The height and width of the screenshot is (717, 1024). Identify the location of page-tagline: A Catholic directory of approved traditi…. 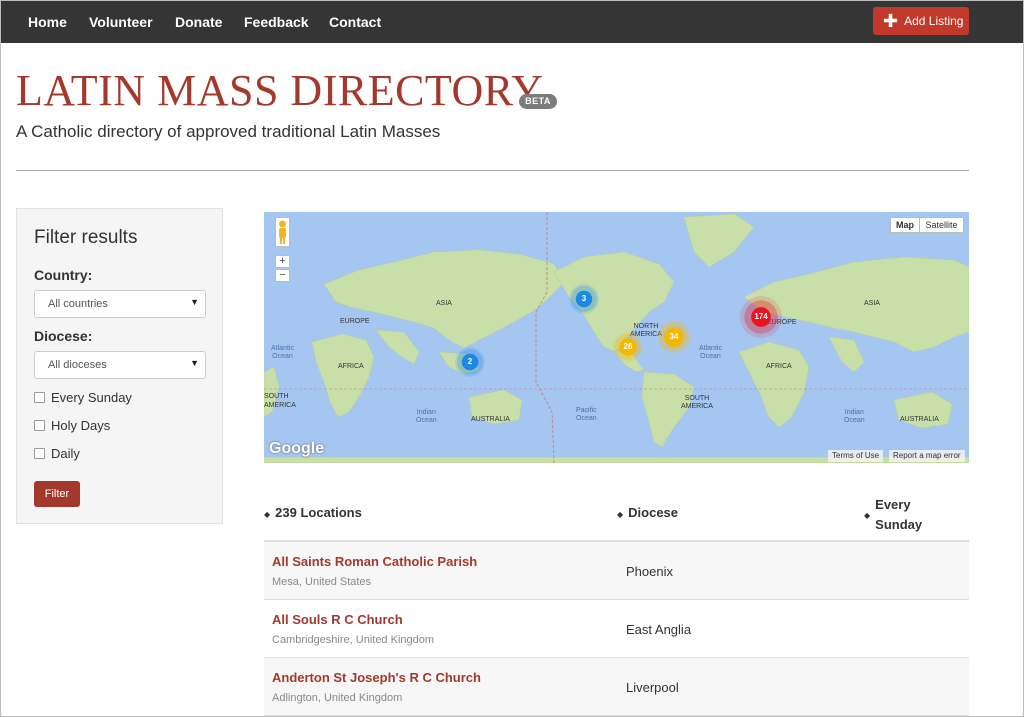
(228, 131).